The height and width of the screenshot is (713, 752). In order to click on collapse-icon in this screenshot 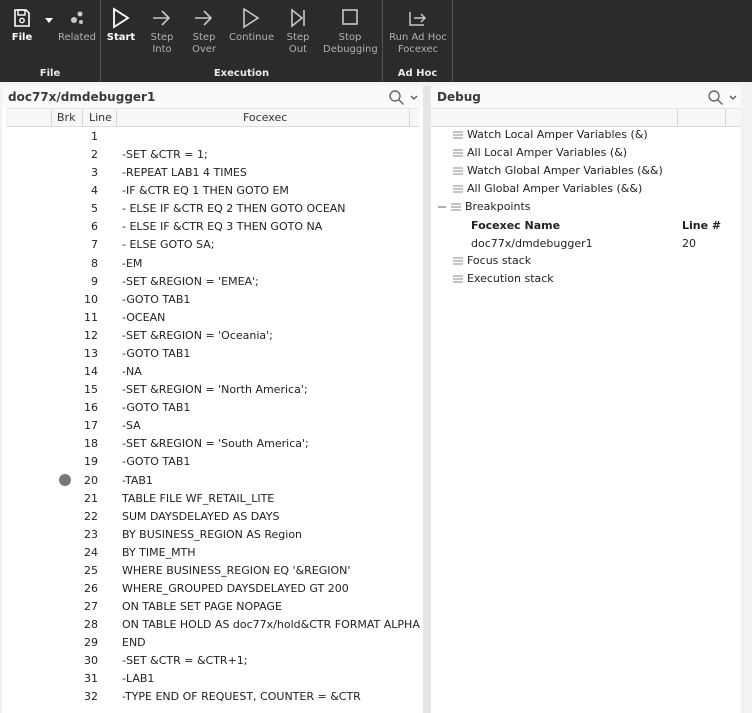, I will do `click(442, 207)`.